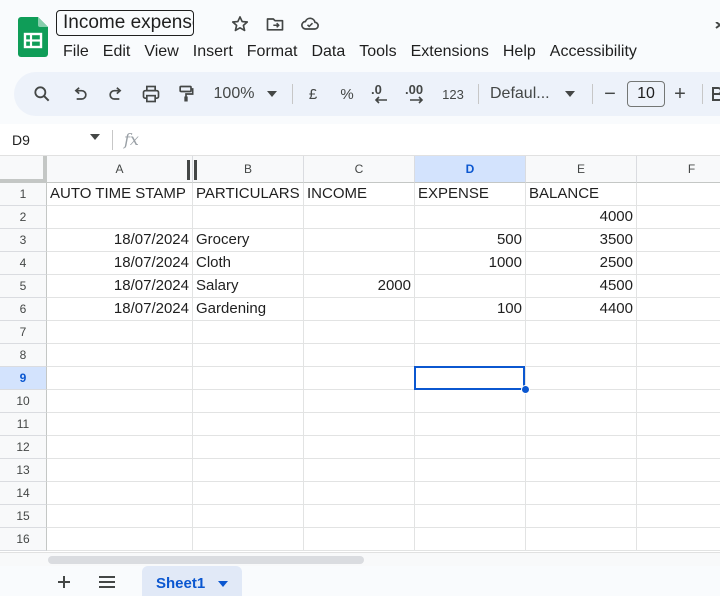 The width and height of the screenshot is (720, 596). I want to click on cell-b10, so click(248, 401).